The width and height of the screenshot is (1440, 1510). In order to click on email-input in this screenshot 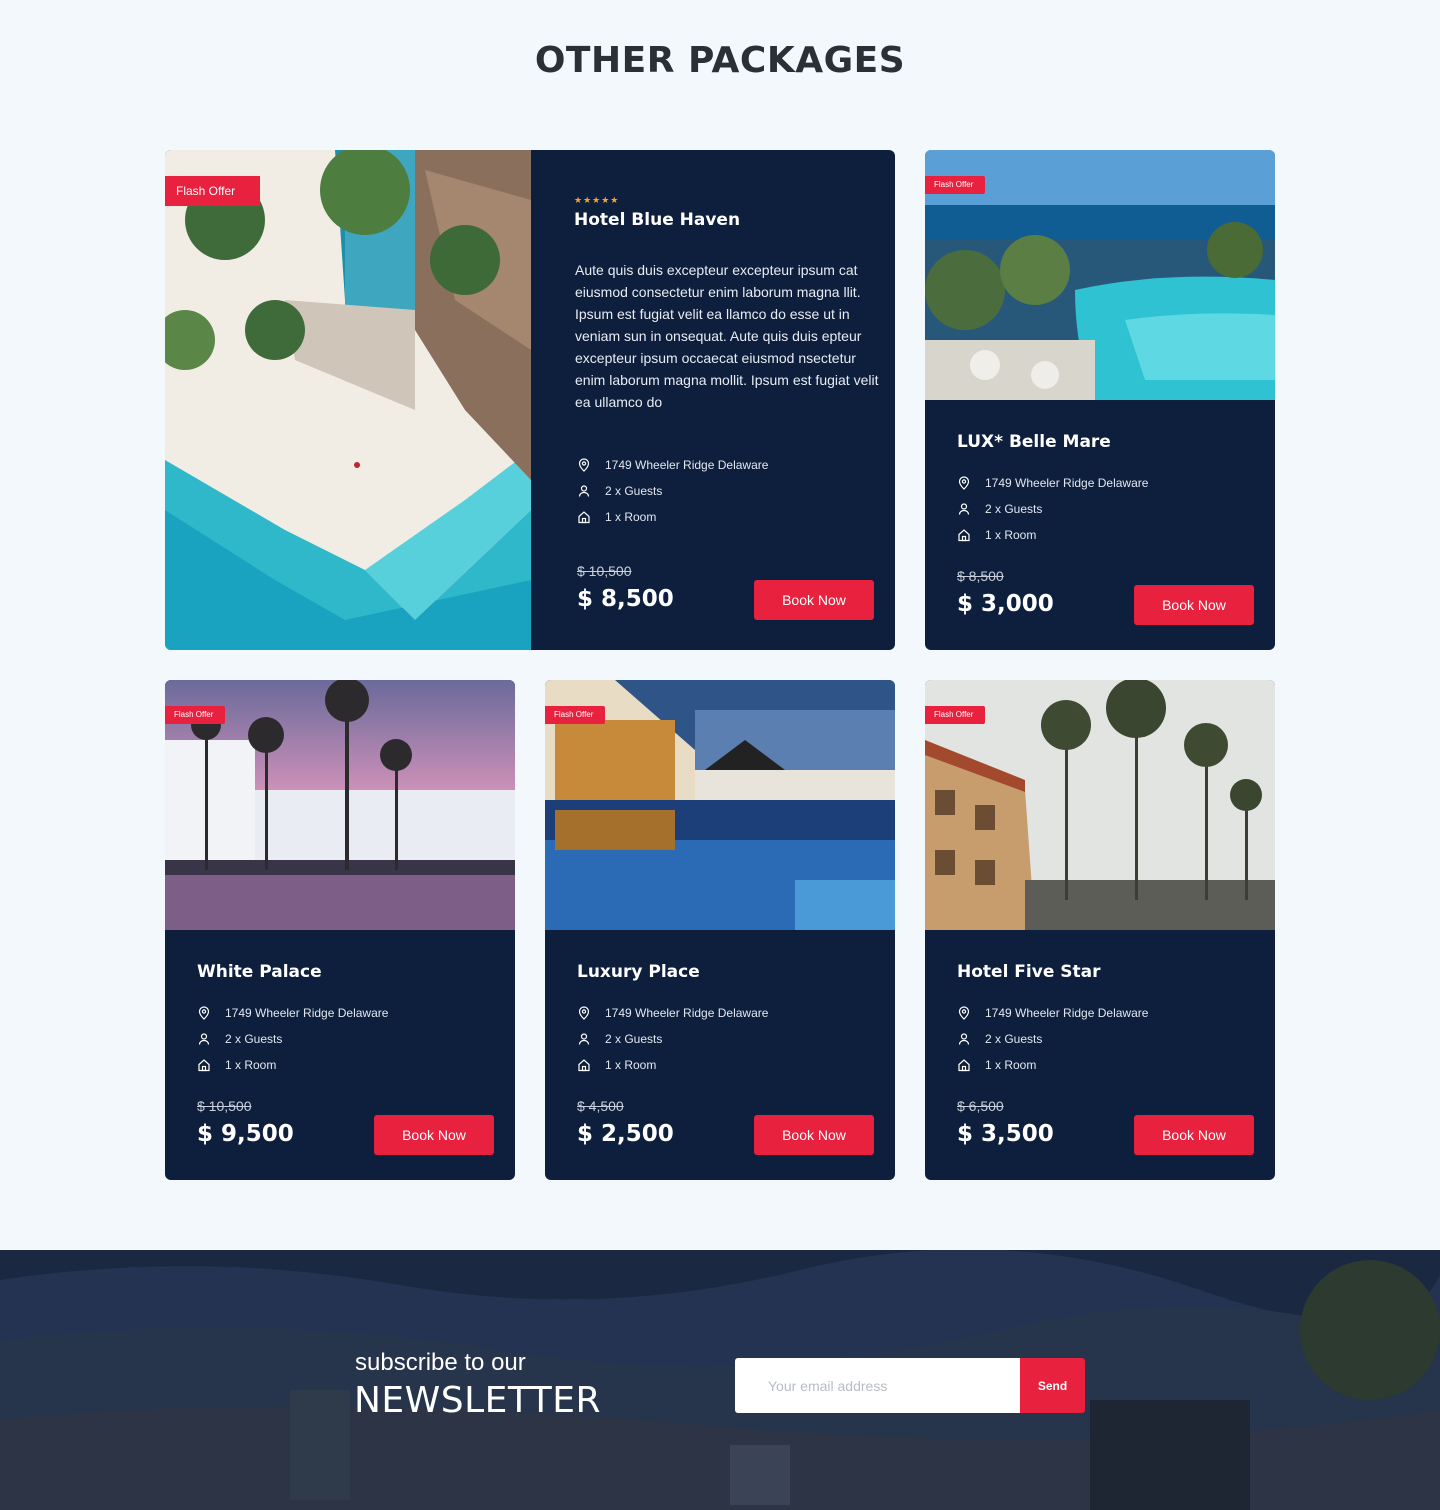, I will do `click(878, 1385)`.